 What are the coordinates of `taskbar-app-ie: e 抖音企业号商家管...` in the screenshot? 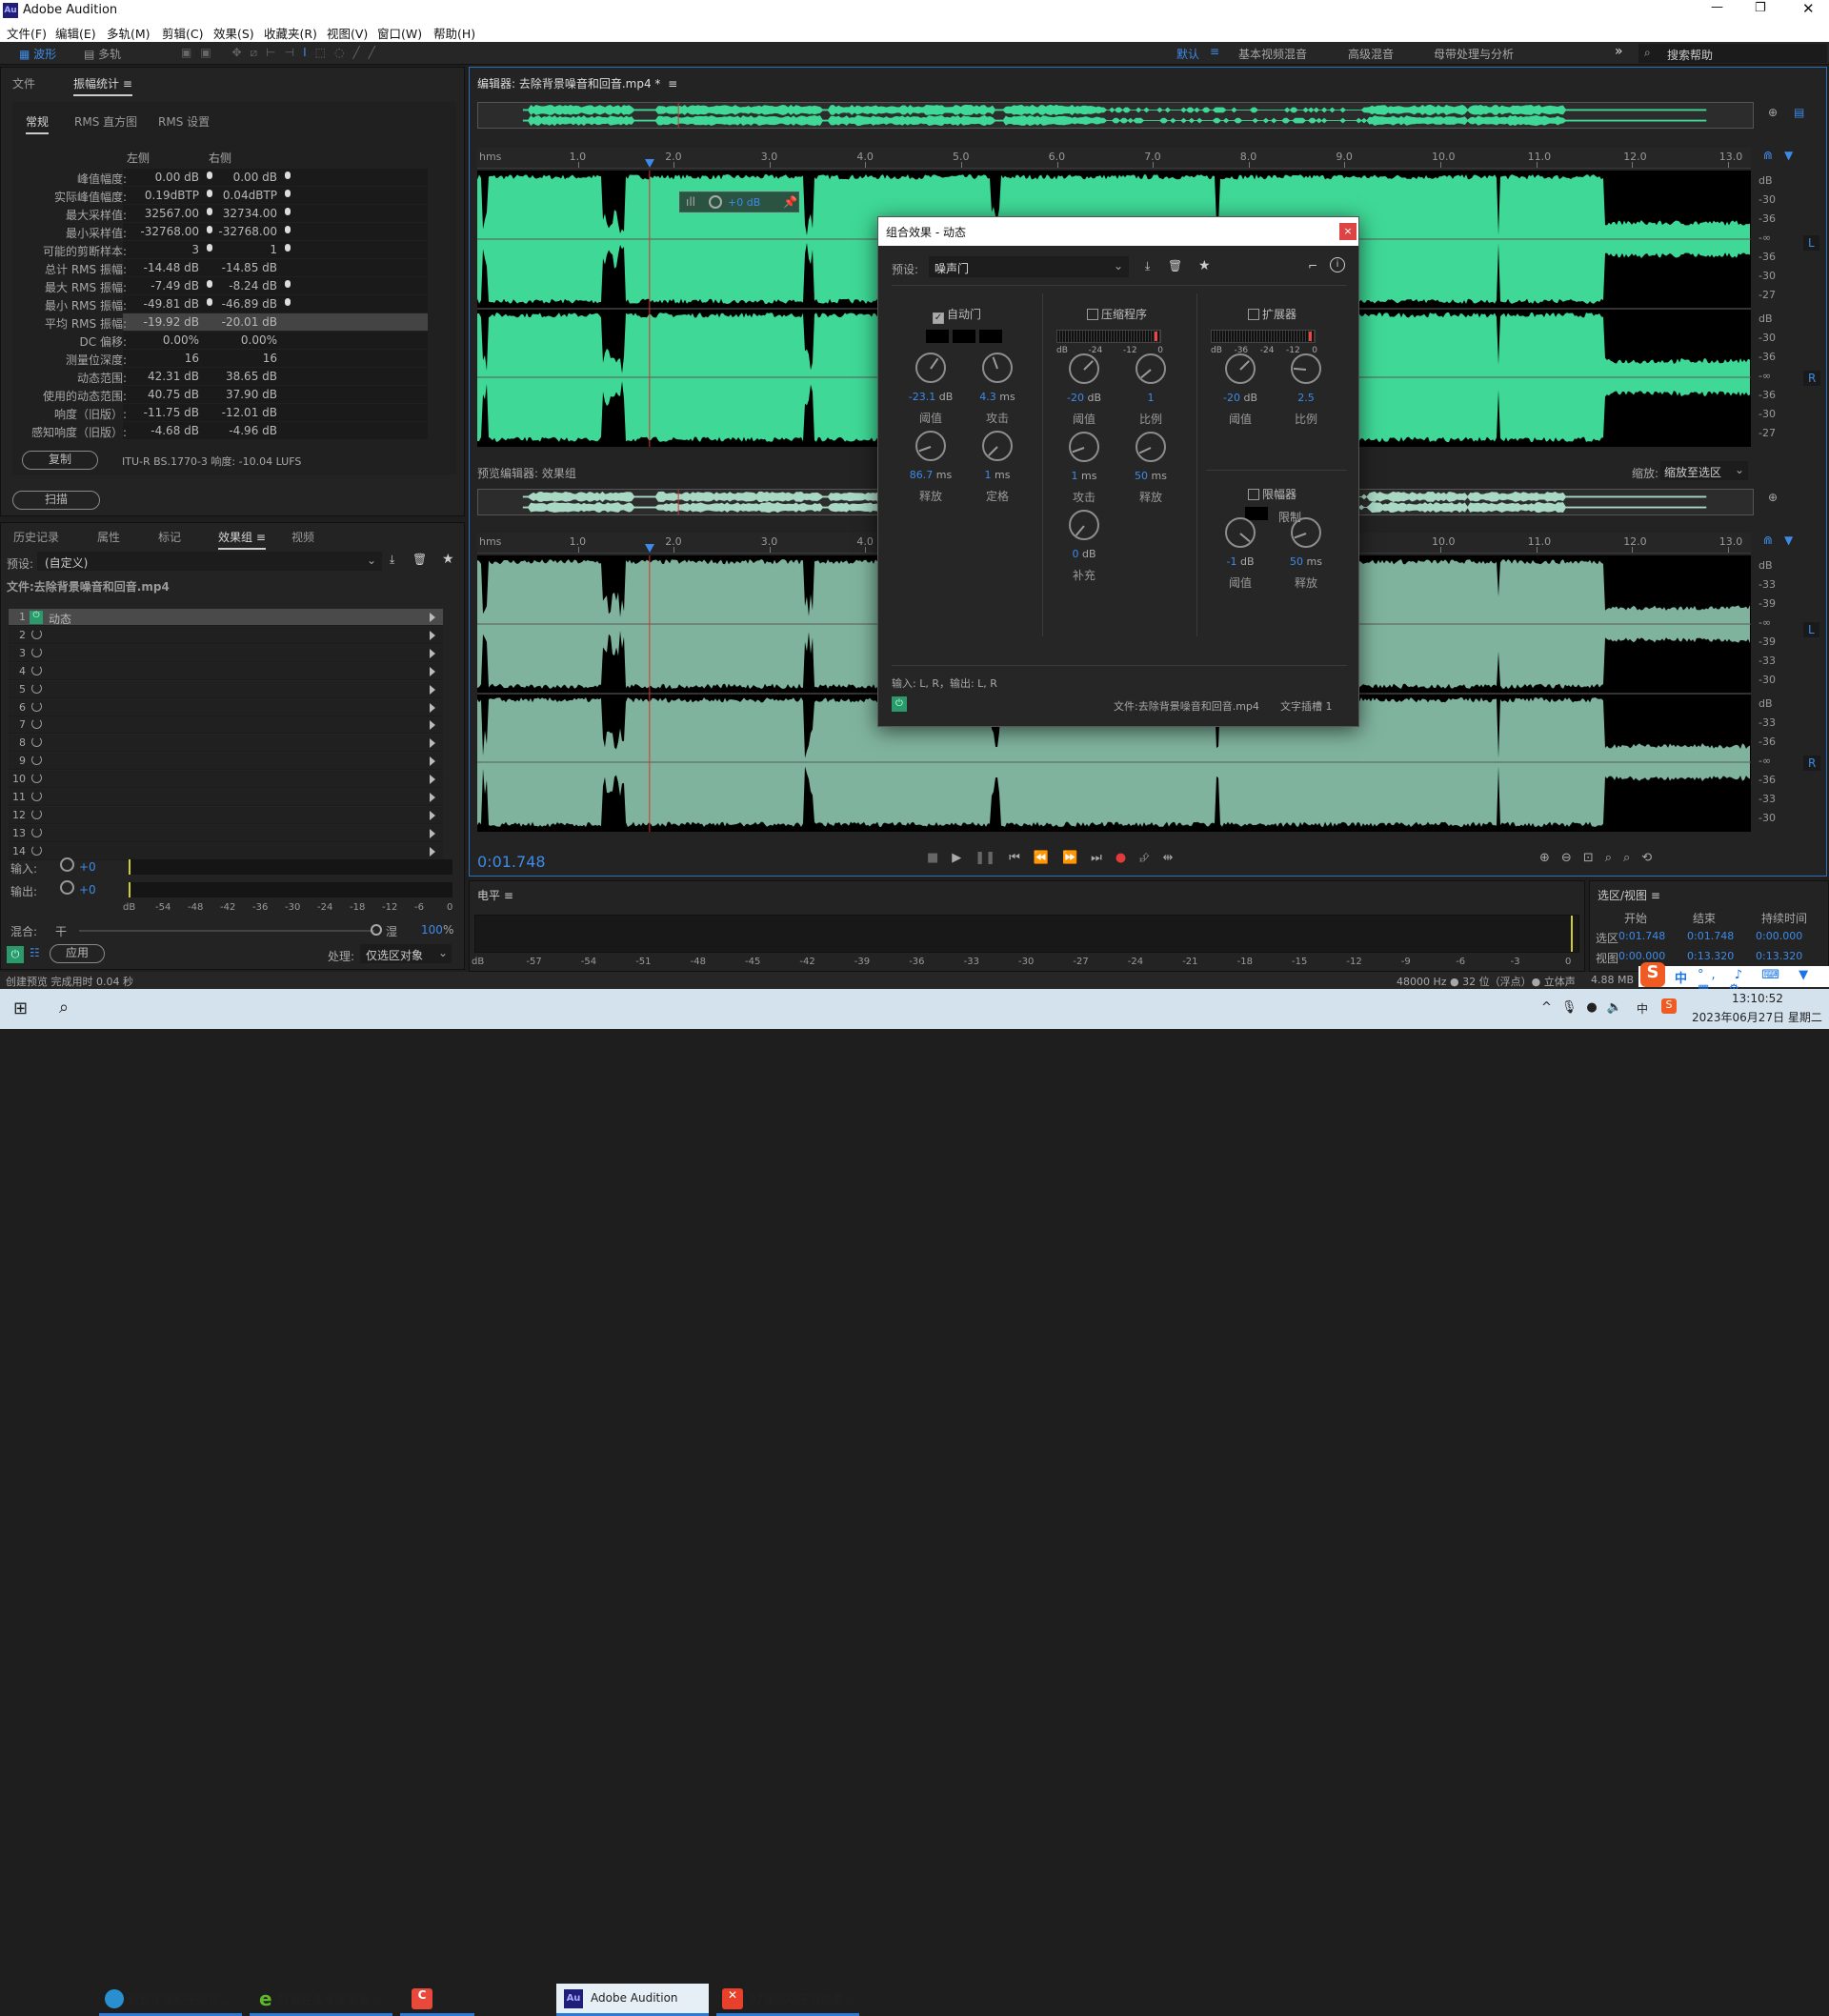 It's located at (321, 2000).